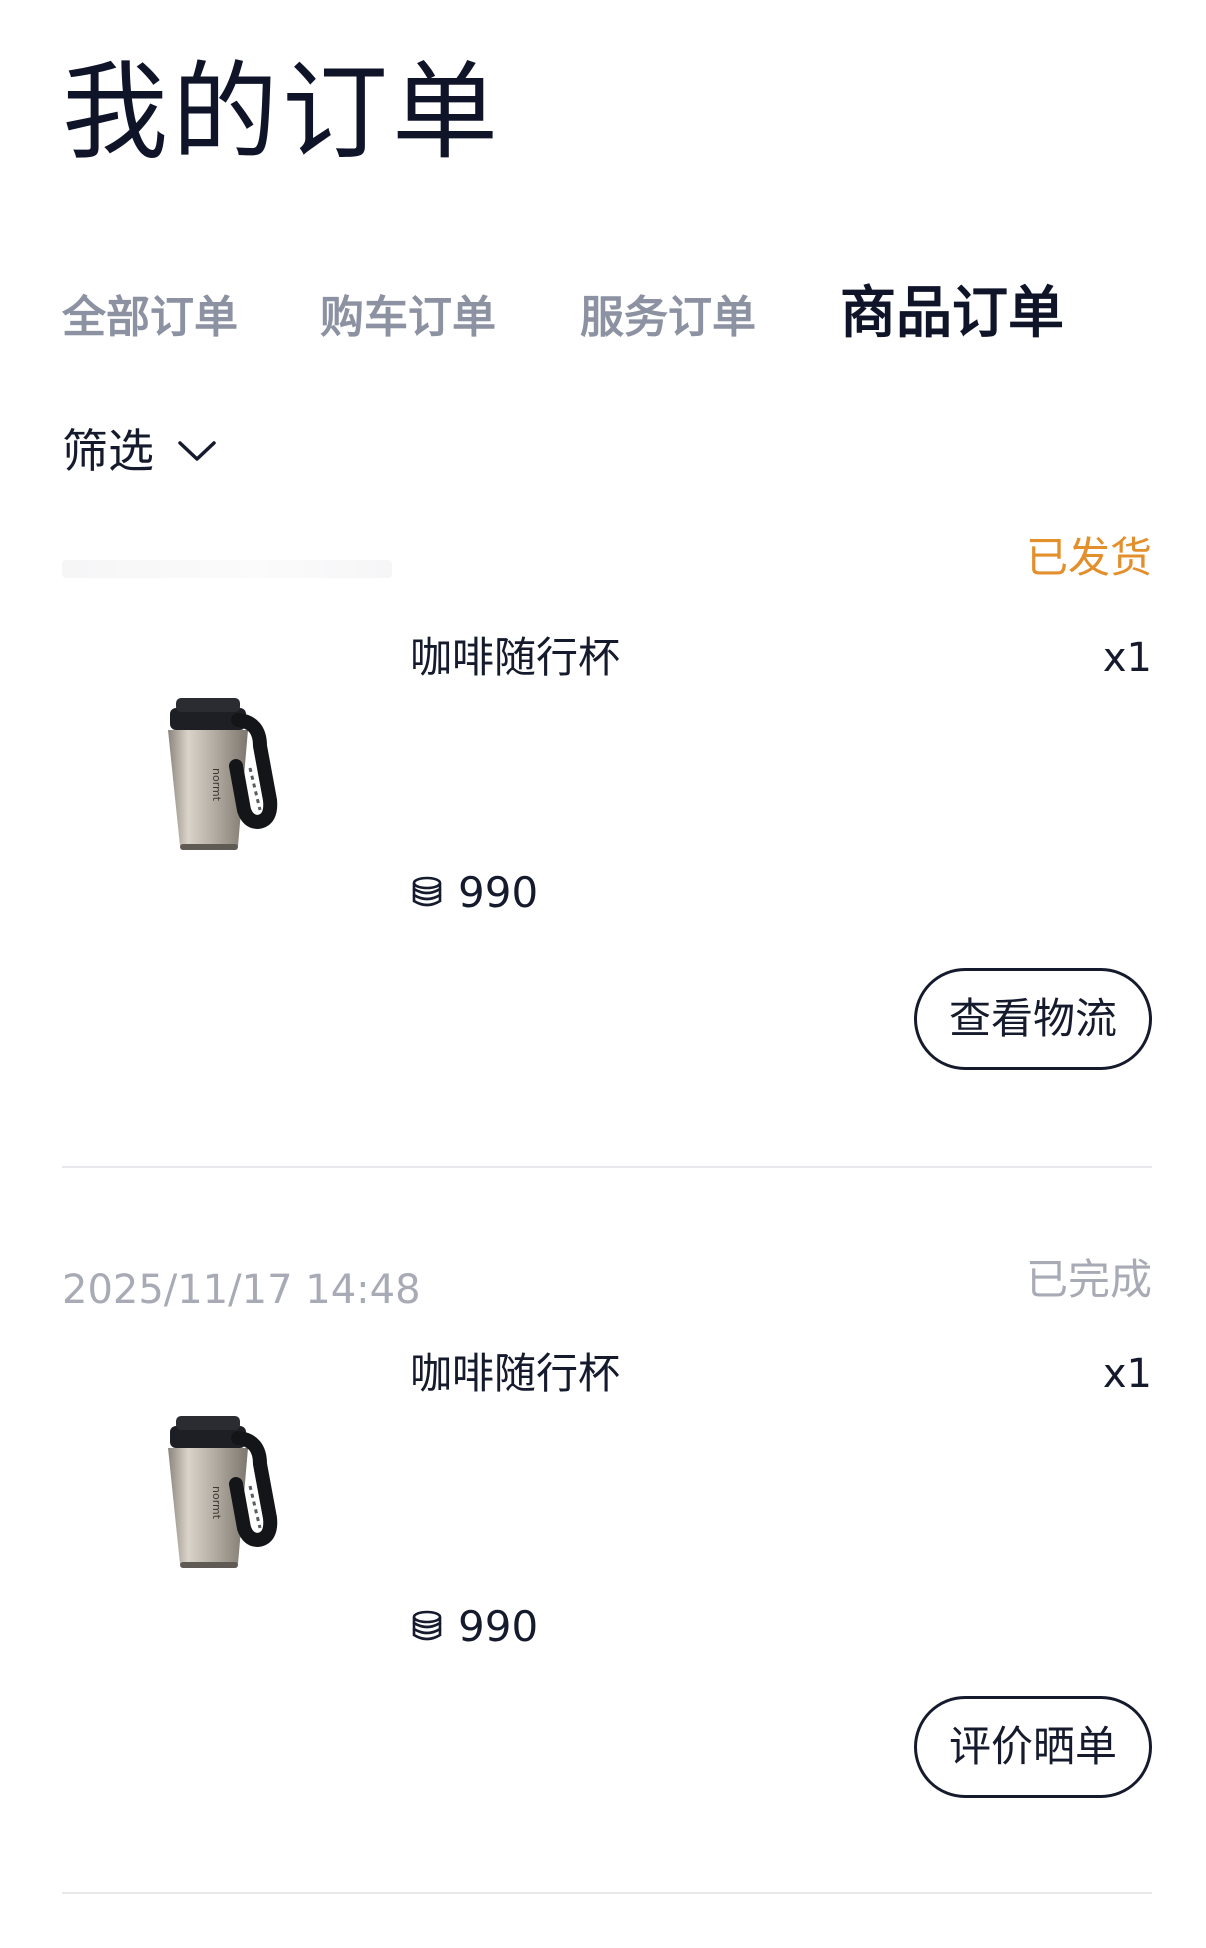 Image resolution: width=1206 pixels, height=1948 pixels. I want to click on tab-service-orders: 服务订单, so click(668, 318).